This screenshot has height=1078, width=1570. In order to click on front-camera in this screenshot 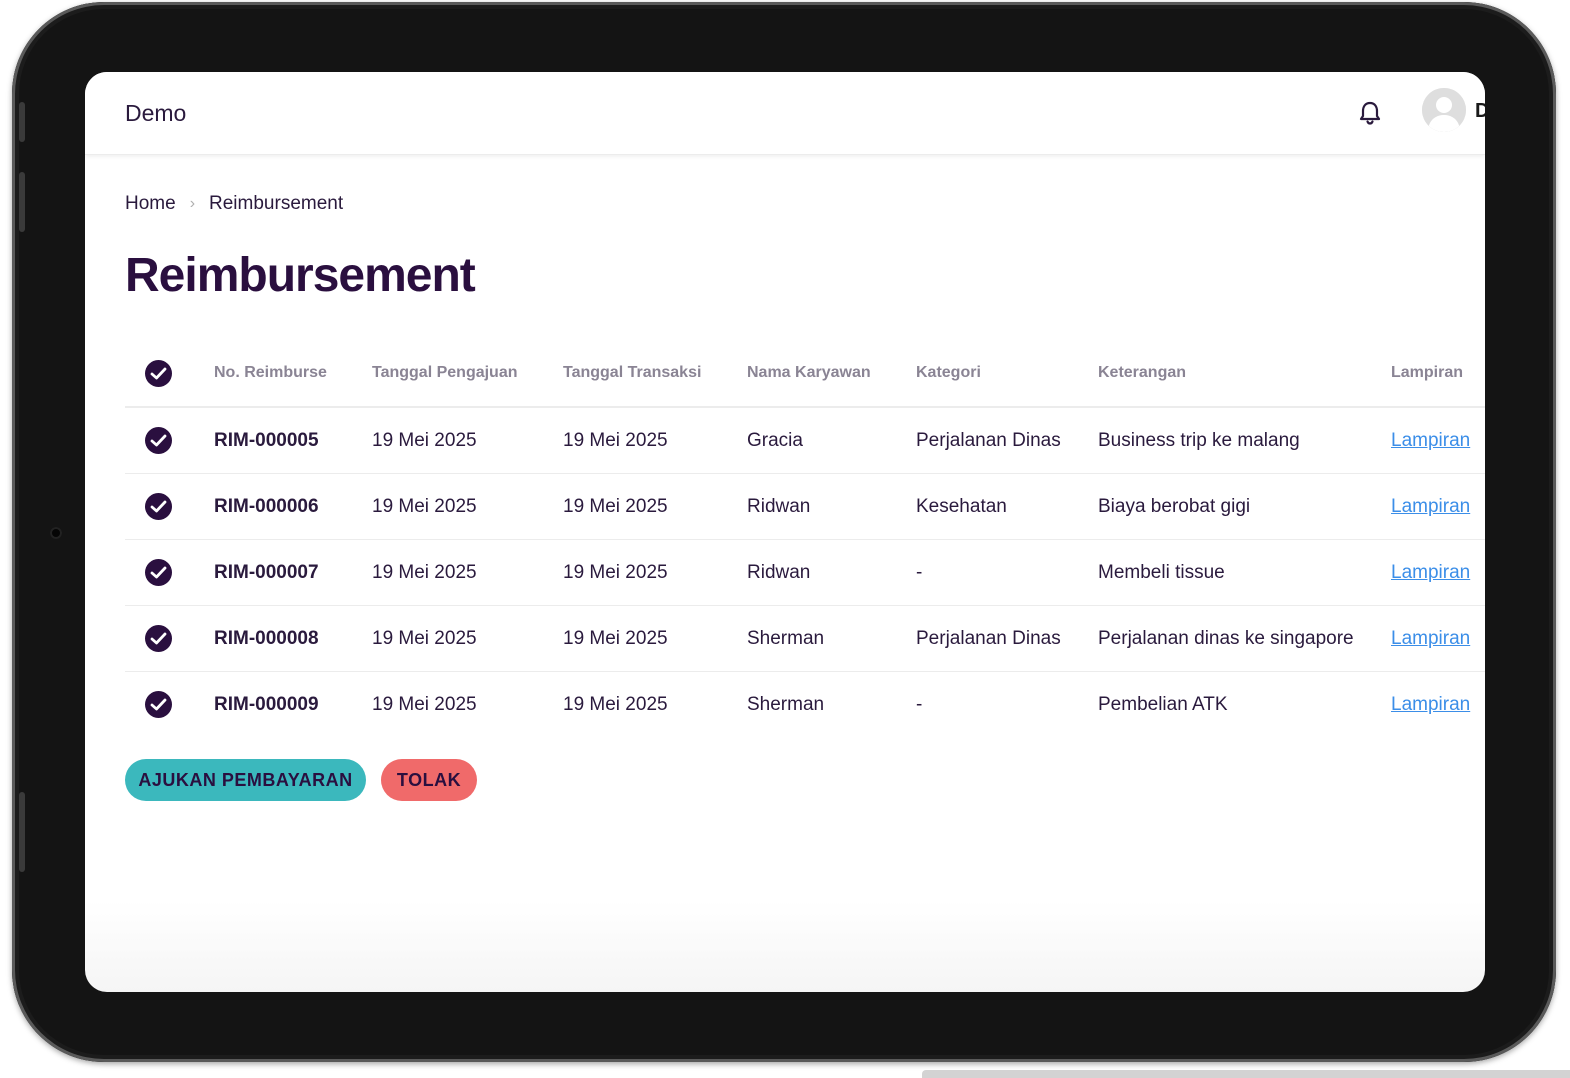, I will do `click(56, 533)`.